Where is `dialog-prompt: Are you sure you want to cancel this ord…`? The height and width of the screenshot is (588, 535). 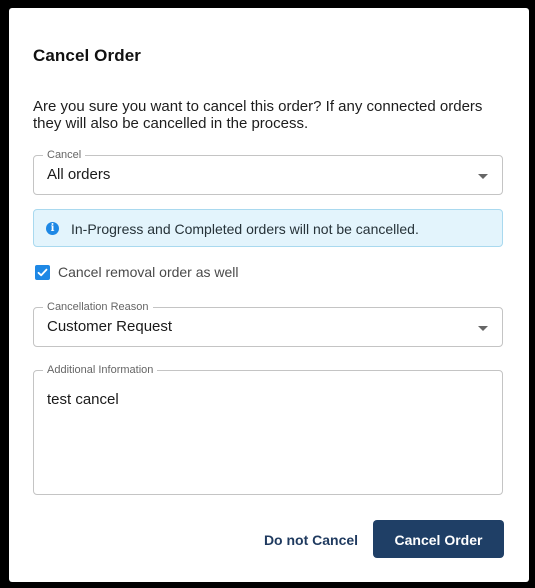 dialog-prompt: Are you sure you want to cancel this ord… is located at coordinates (258, 115).